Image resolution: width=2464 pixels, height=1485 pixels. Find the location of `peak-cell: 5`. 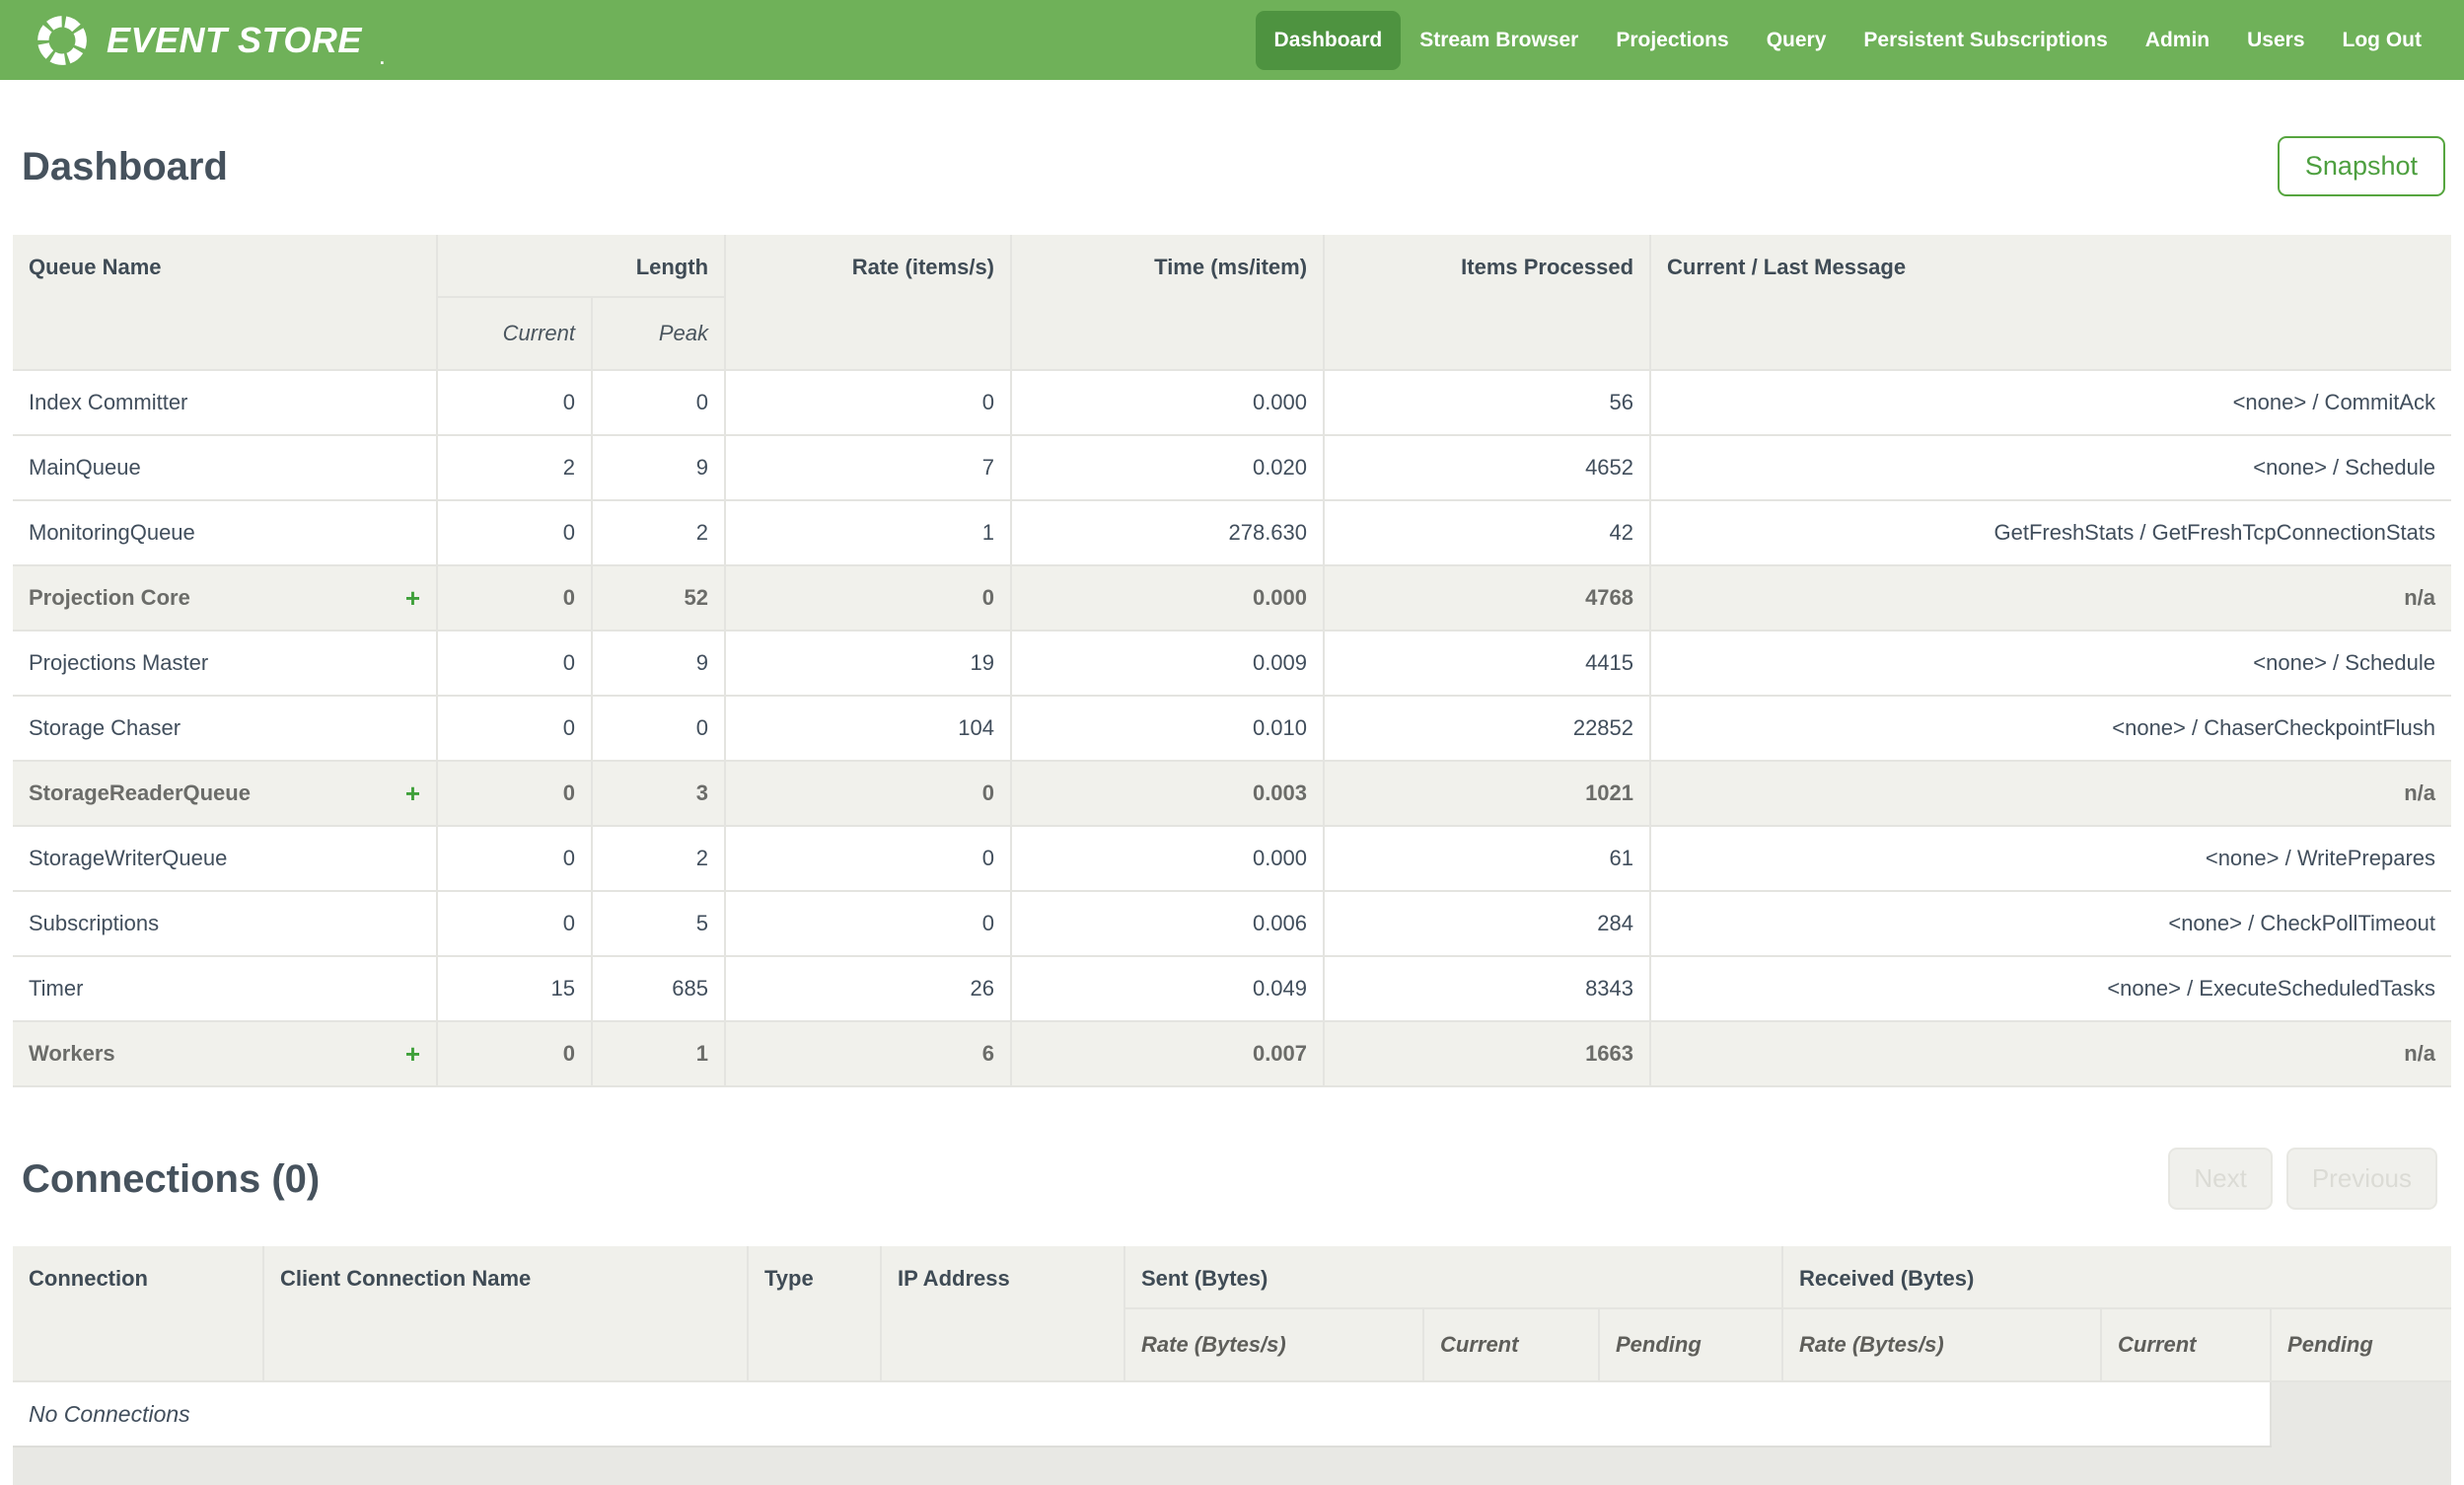

peak-cell: 5 is located at coordinates (659, 924).